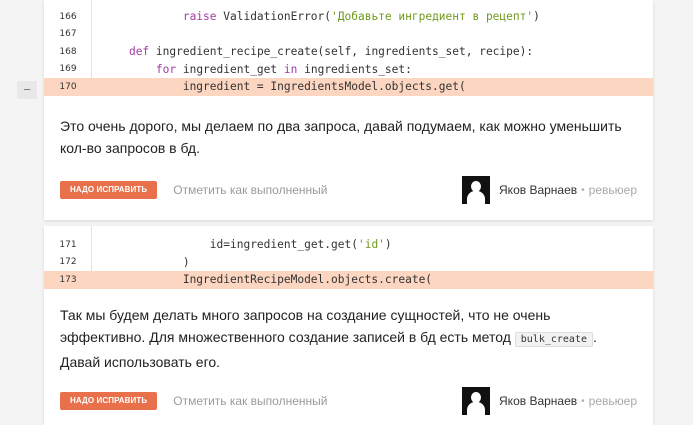  I want to click on code-line: 171 id=ingredient_get.get('id'), so click(348, 245).